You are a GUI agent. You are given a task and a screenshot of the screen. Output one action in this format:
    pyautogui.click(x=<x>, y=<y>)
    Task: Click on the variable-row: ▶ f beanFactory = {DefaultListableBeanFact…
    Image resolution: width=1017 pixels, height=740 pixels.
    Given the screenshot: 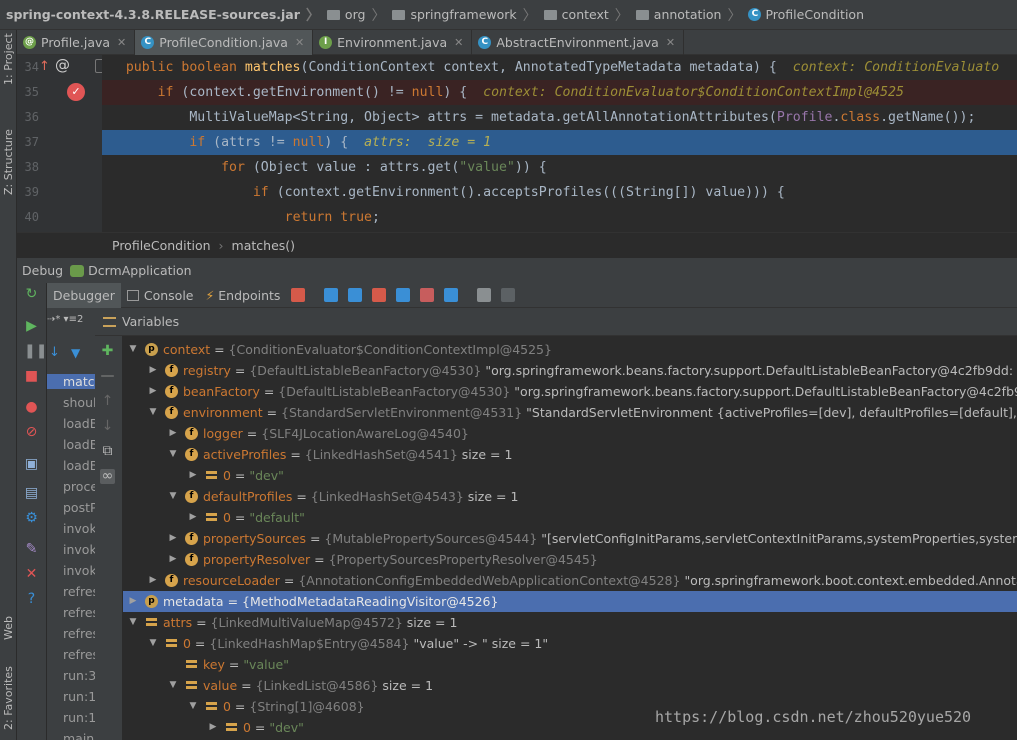 What is the action you would take?
    pyautogui.click(x=570, y=391)
    